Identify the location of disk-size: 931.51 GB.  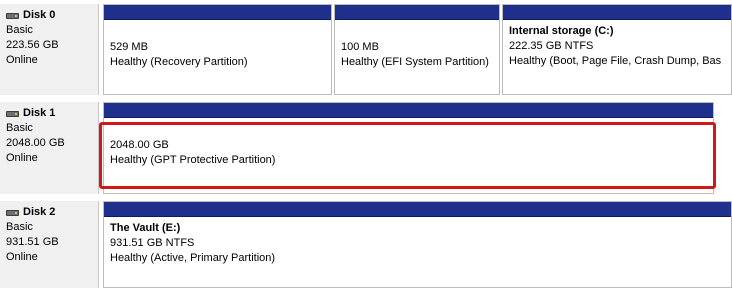
(32, 242).